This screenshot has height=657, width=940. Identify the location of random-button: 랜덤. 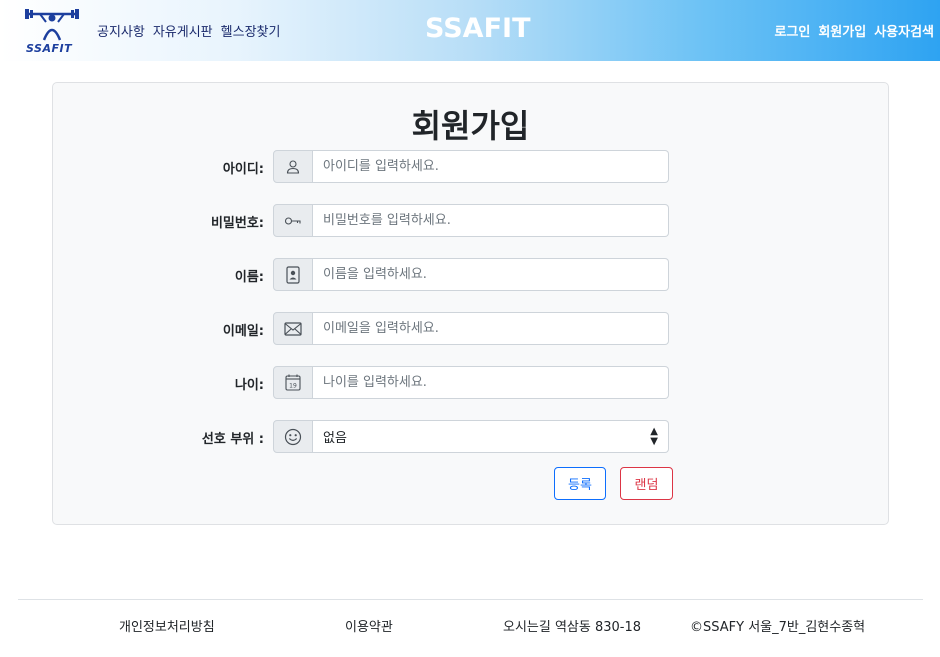
(646, 483).